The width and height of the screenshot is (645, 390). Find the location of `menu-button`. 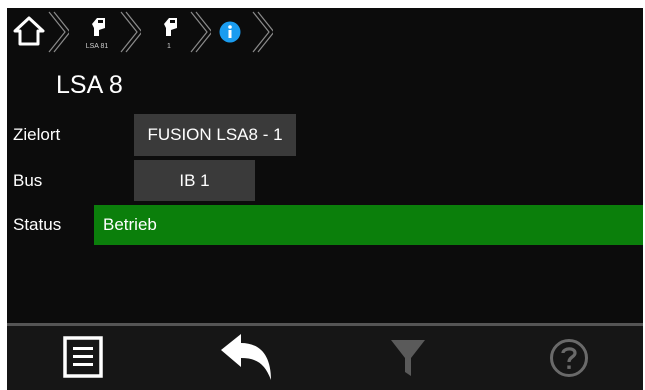

menu-button is located at coordinates (83, 359).